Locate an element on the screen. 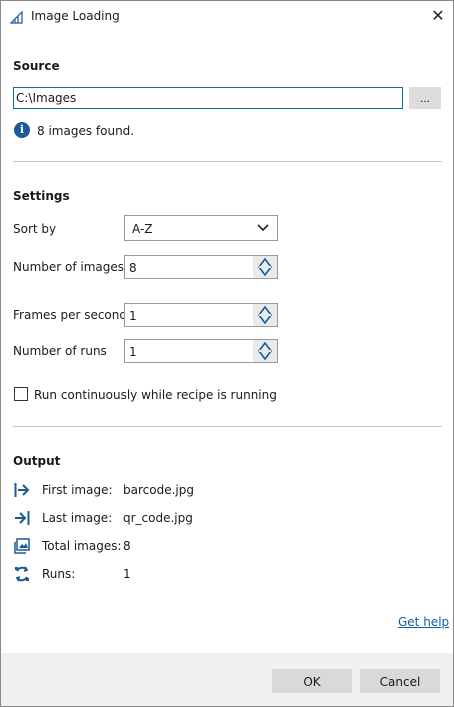  runs-label: Runs: is located at coordinates (59, 574).